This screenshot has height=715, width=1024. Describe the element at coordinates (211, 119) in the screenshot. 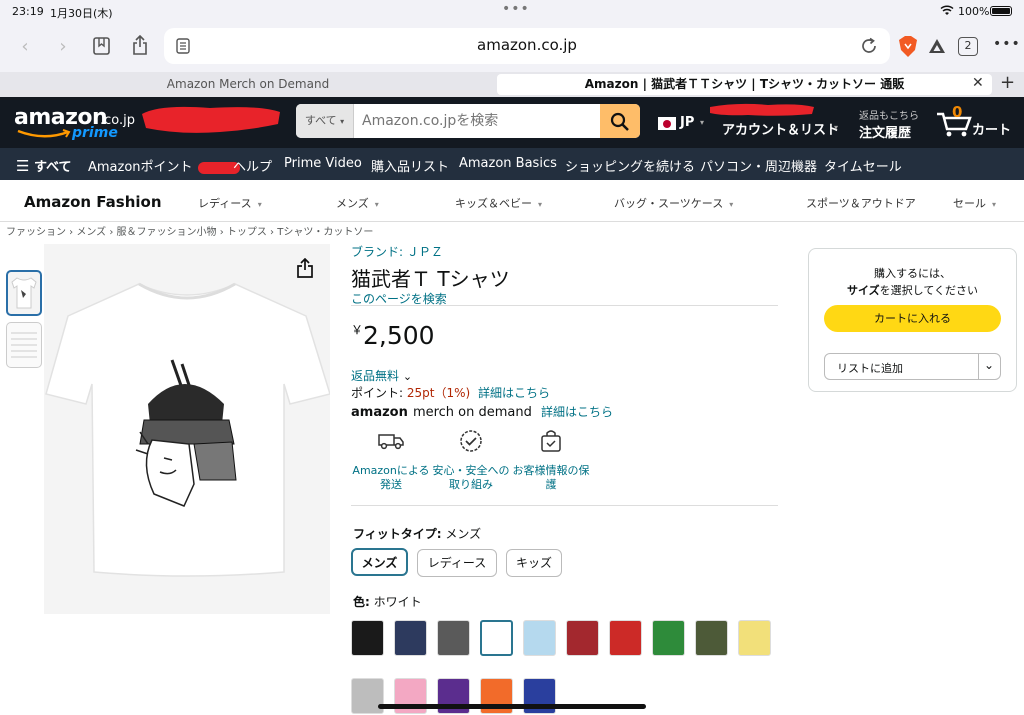

I see `redacted-address` at that location.